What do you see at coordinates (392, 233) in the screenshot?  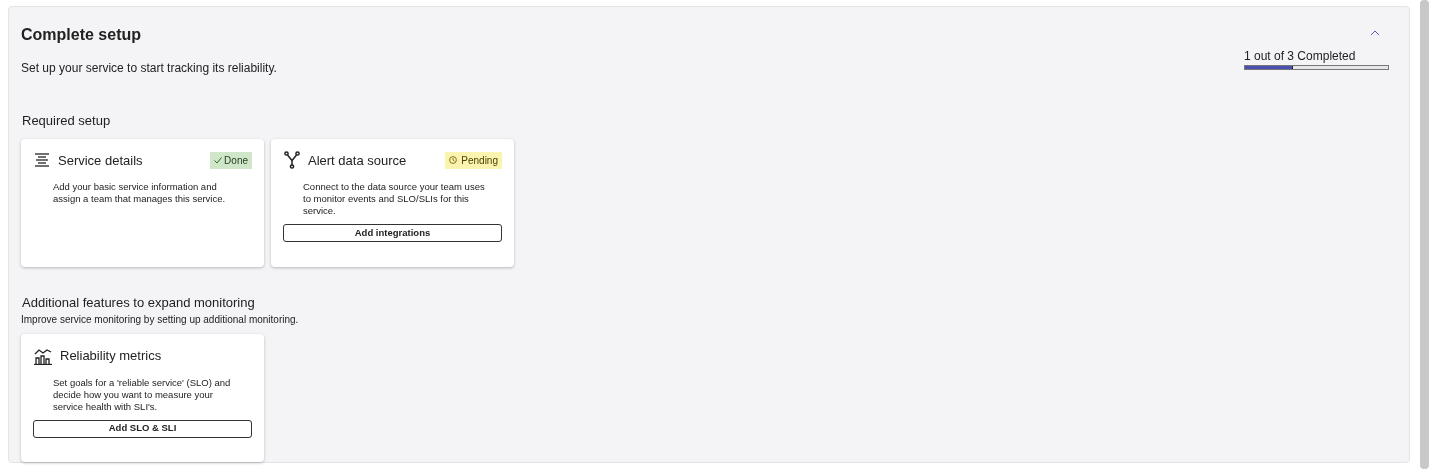 I see `card-action-button: Add integrations` at bounding box center [392, 233].